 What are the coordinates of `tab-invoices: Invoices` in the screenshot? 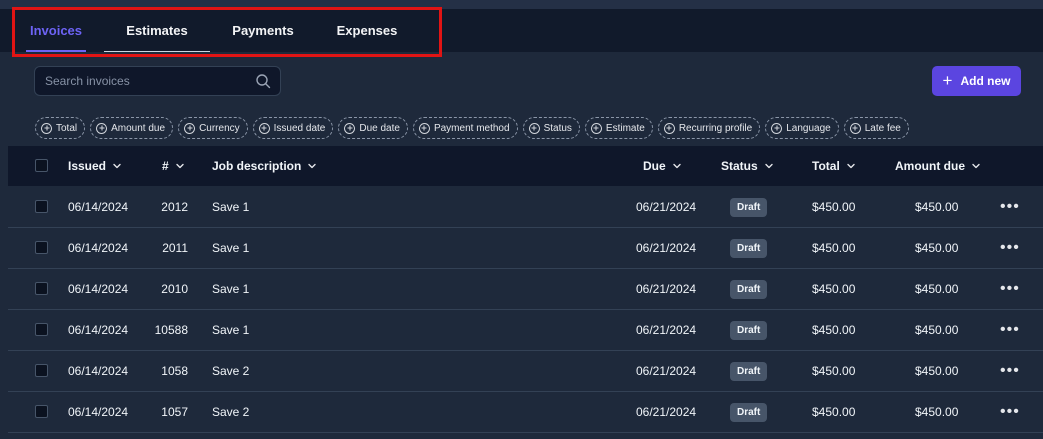 It's located at (56, 30).